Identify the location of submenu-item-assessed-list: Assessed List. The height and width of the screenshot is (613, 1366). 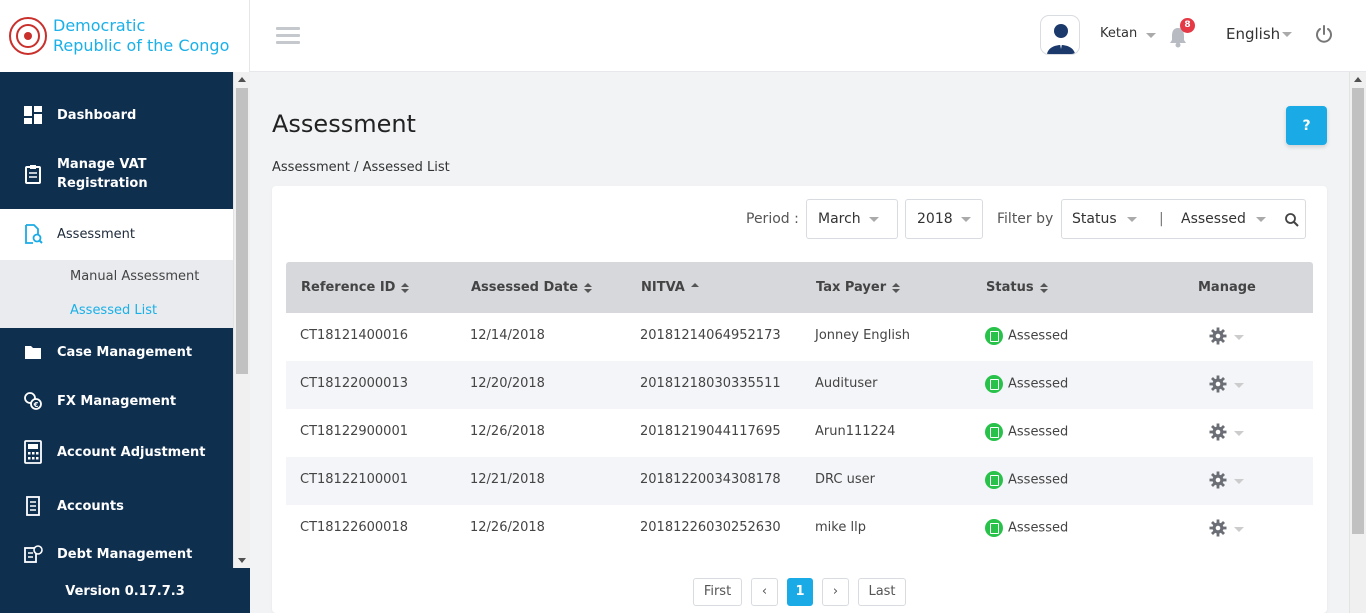
(113, 310).